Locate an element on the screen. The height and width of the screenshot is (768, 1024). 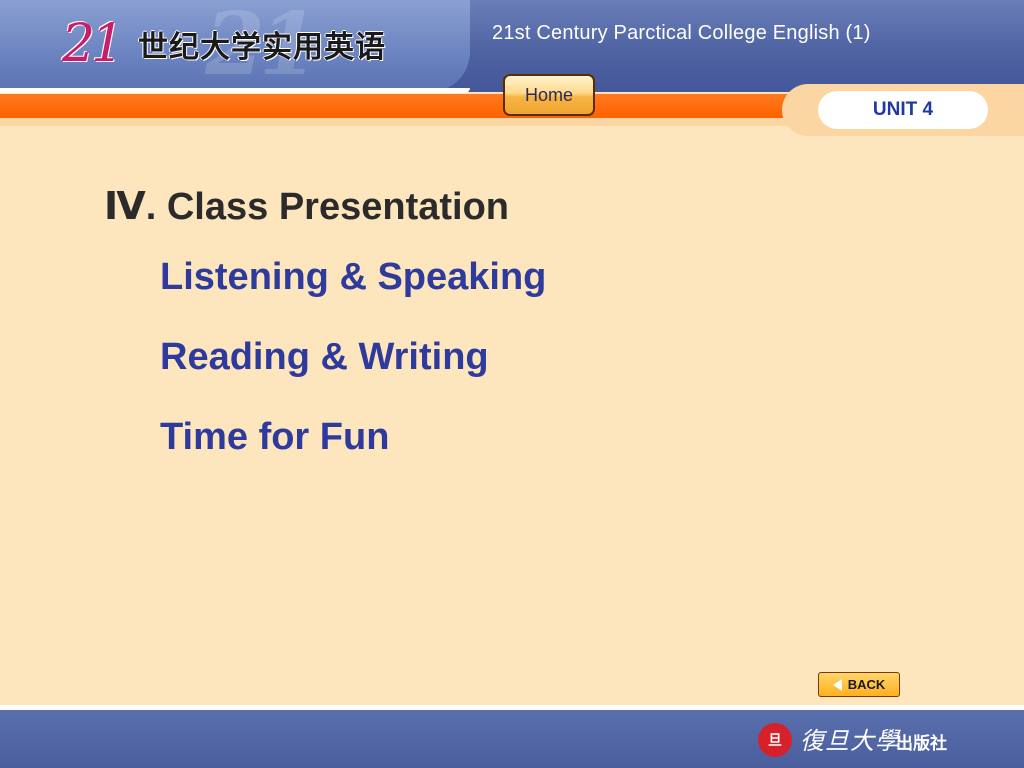
logo-number: 21 is located at coordinates (93, 44).